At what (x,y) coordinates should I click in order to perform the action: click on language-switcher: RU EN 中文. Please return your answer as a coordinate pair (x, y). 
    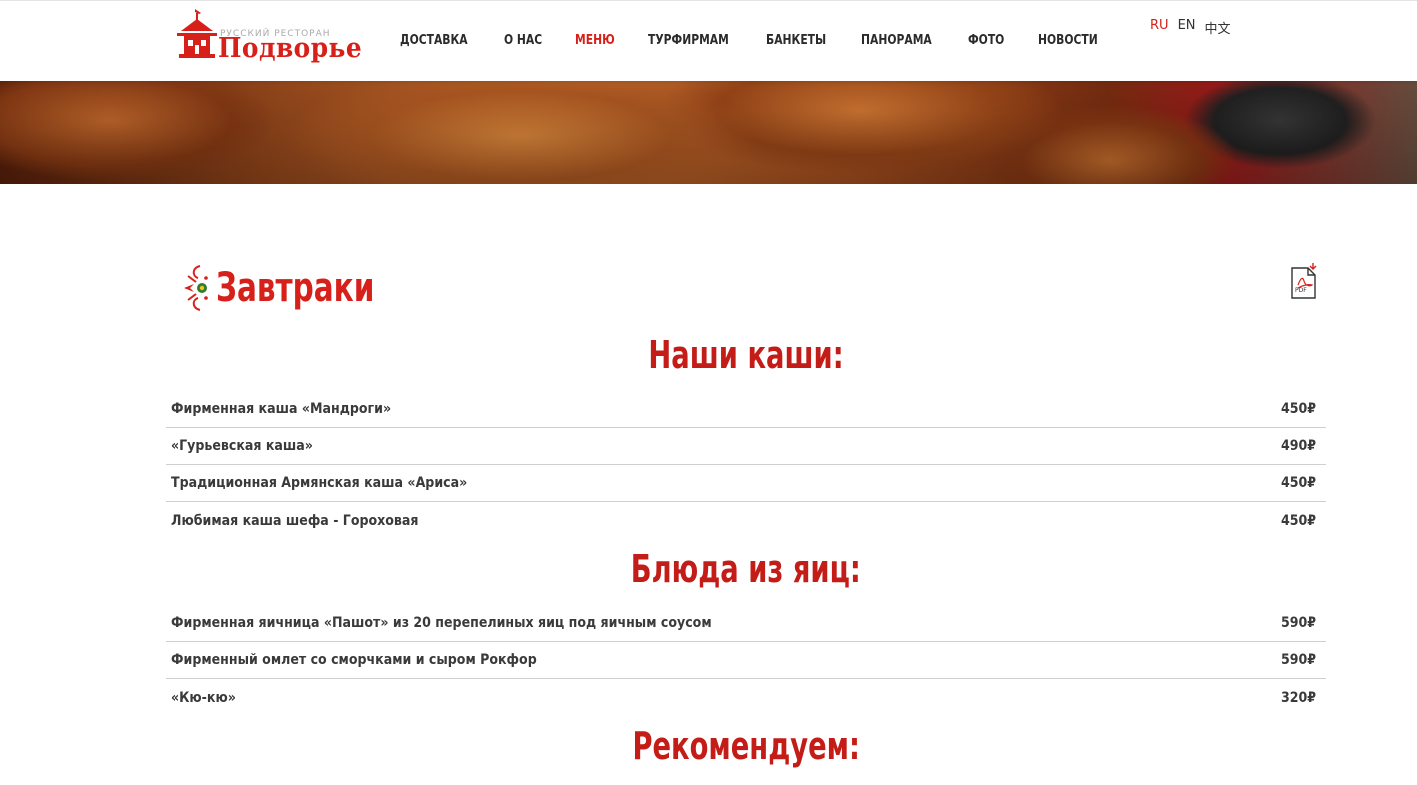
    Looking at the image, I should click on (1195, 27).